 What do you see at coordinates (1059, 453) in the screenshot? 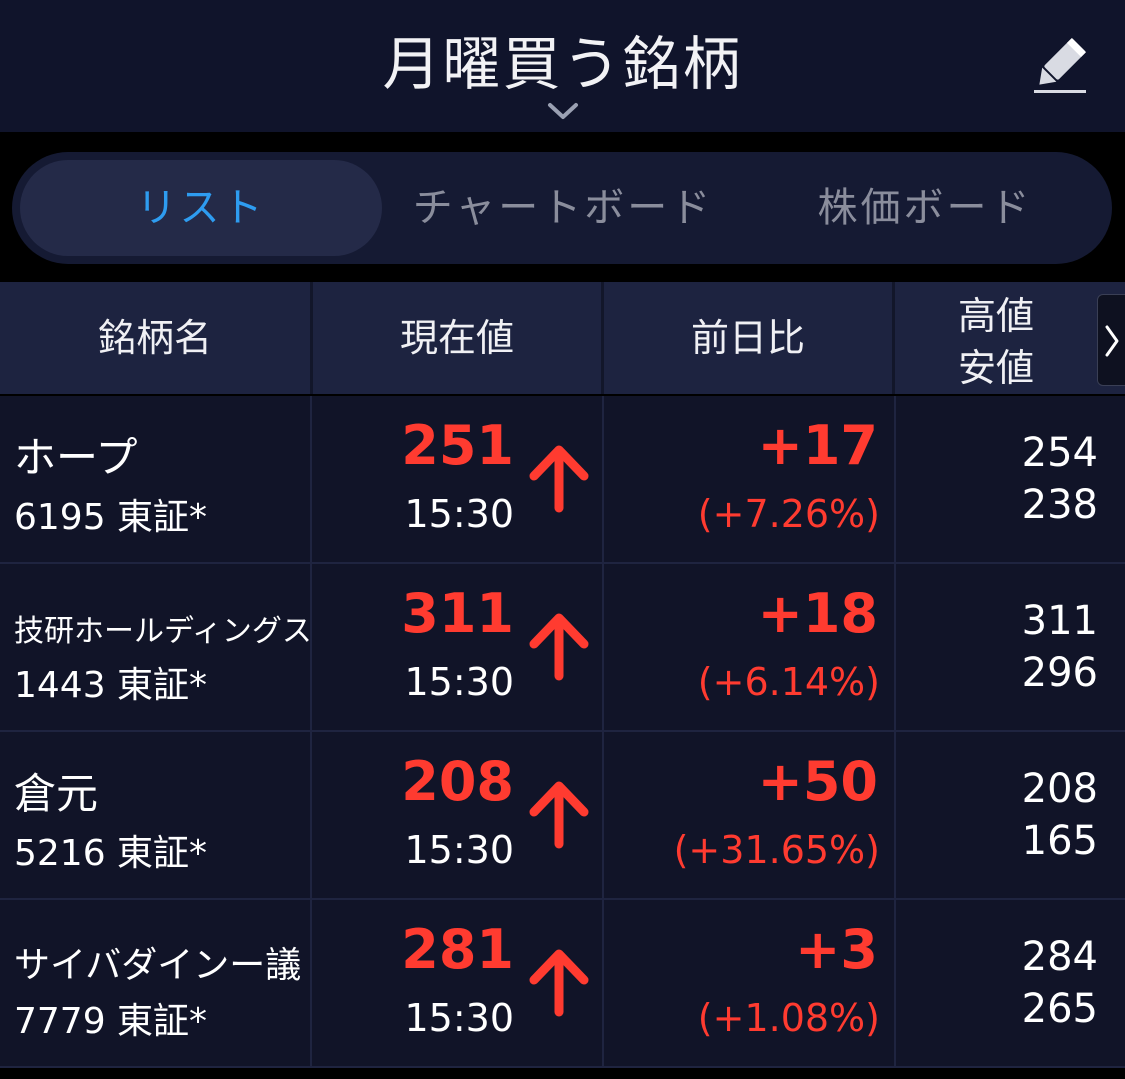
I see `high-price: 254` at bounding box center [1059, 453].